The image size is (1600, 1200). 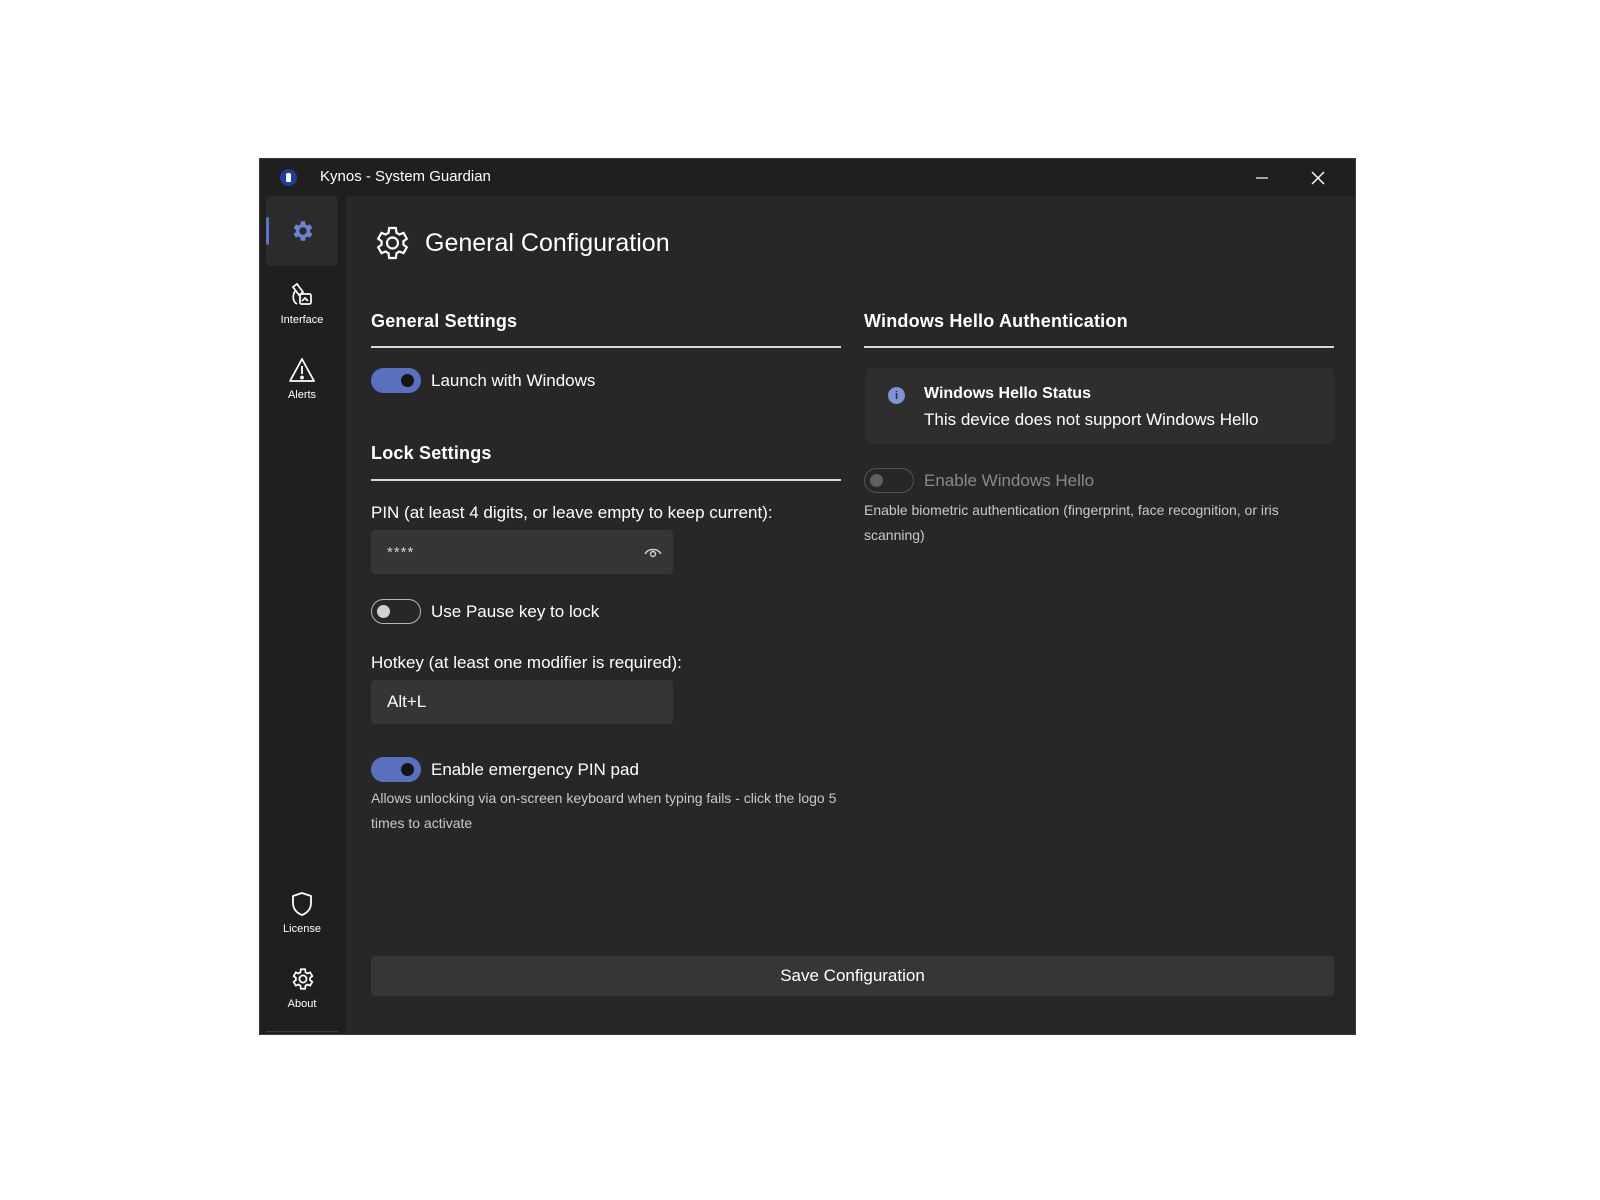 I want to click on sidebar-item-label: Alerts, so click(x=302, y=395).